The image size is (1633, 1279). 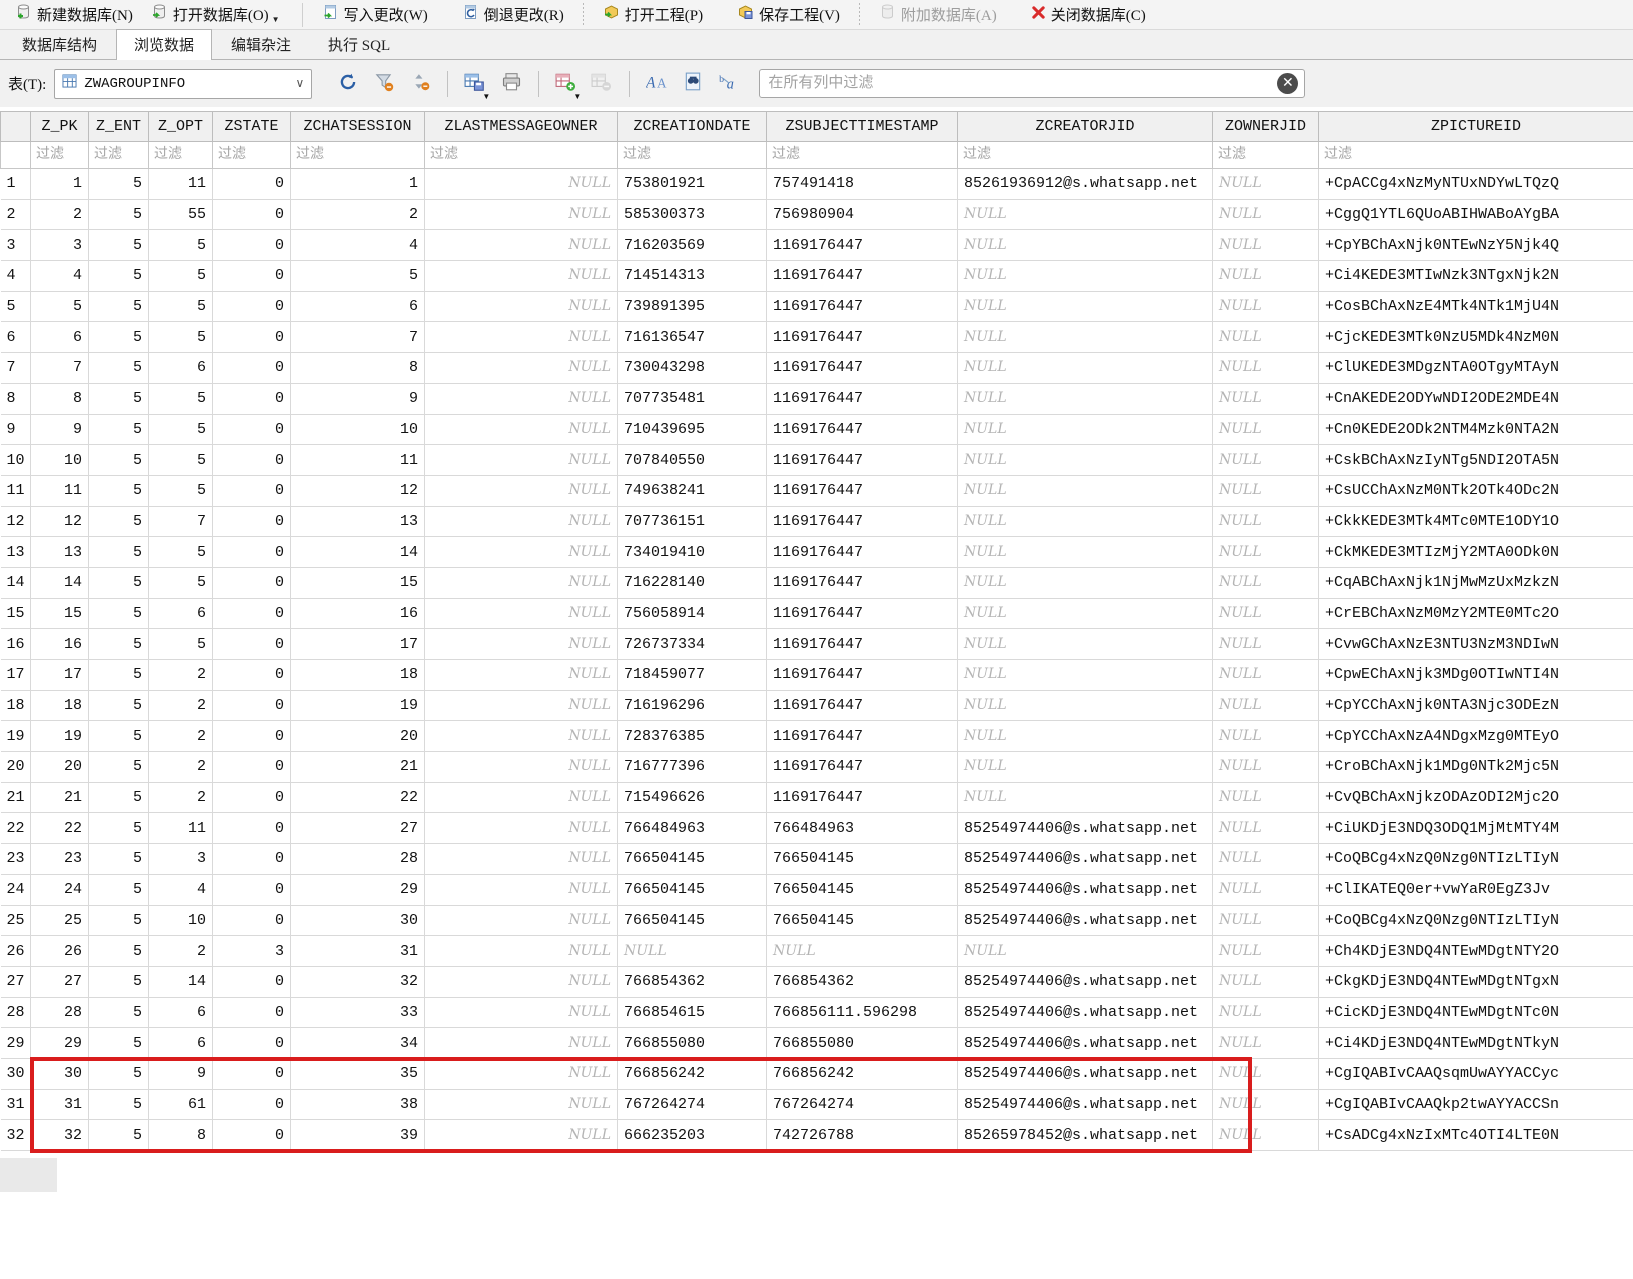 What do you see at coordinates (59, 859) in the screenshot?
I see `cell-Z_PK: 23` at bounding box center [59, 859].